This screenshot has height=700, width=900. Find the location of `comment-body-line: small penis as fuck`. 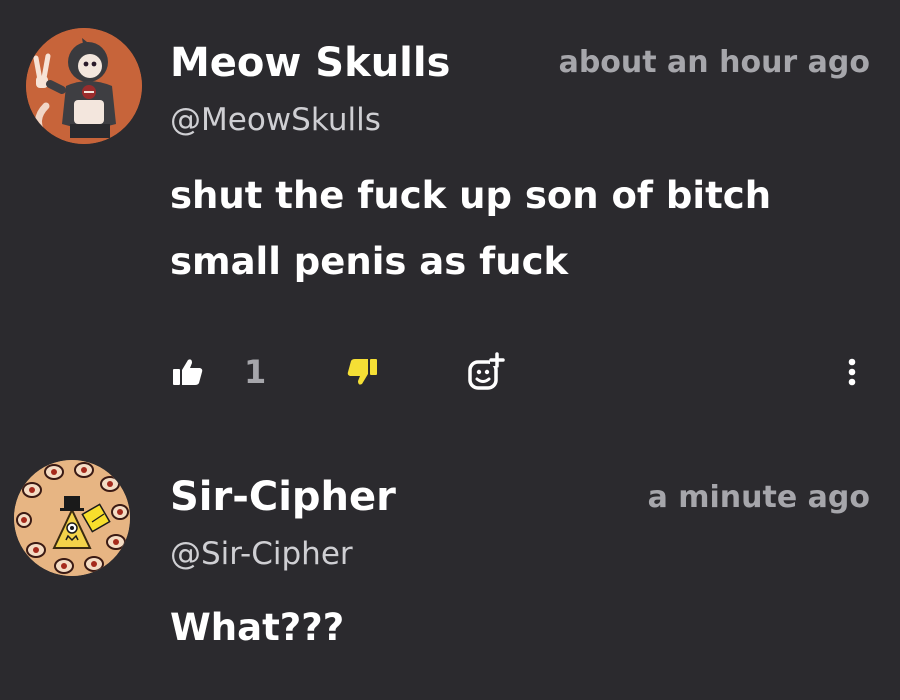

comment-body-line: small penis as fuck is located at coordinates (369, 261).